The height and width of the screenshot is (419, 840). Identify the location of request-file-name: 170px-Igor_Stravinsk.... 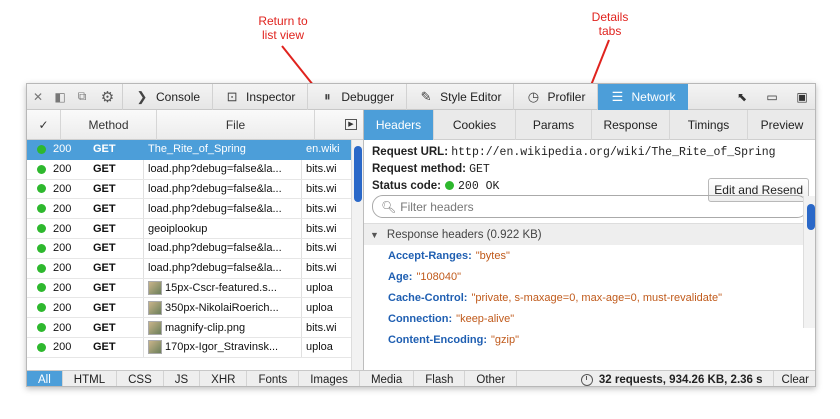
(222, 347).